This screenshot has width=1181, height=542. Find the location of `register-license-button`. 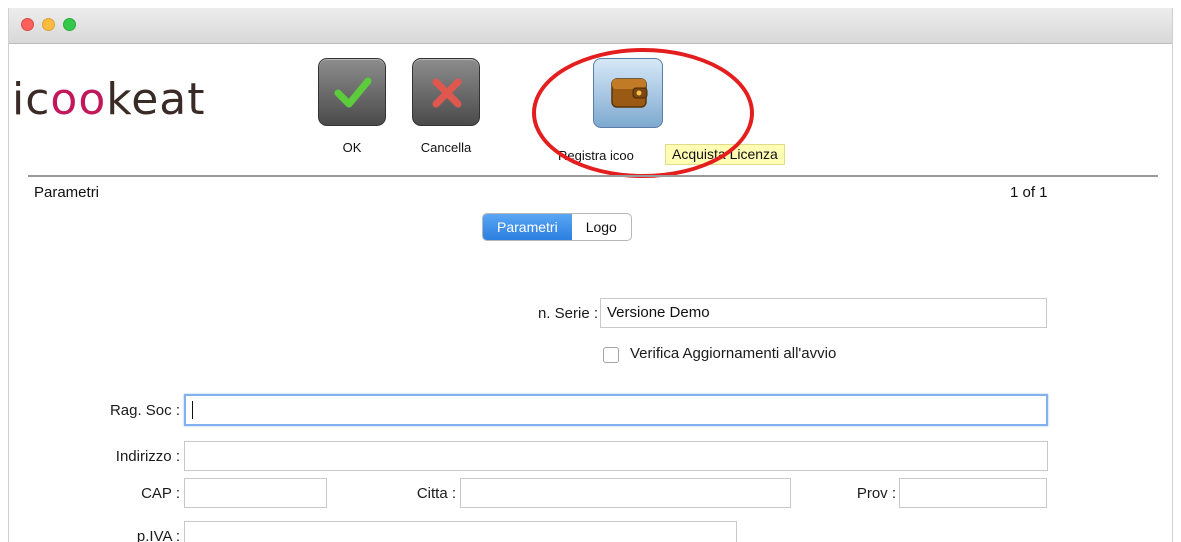

register-license-button is located at coordinates (628, 93).